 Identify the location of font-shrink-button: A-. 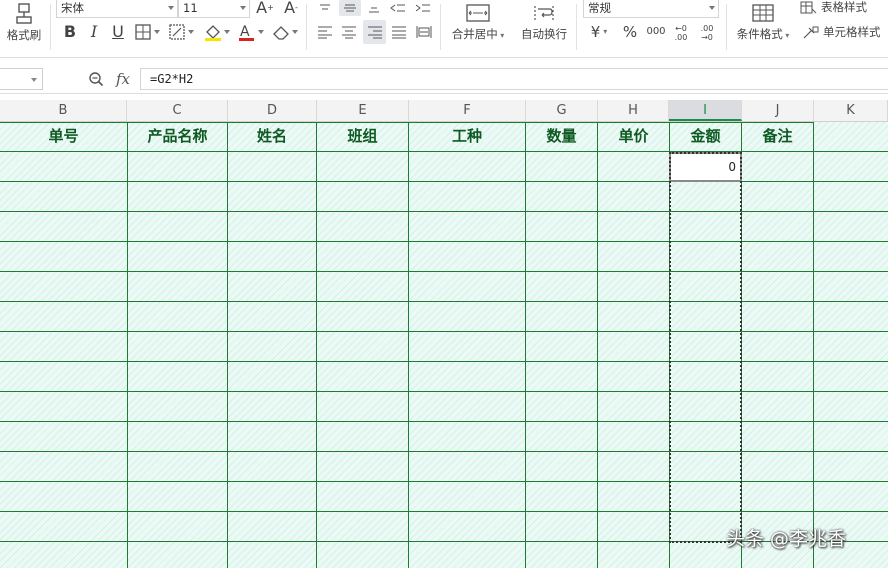
(291, 8).